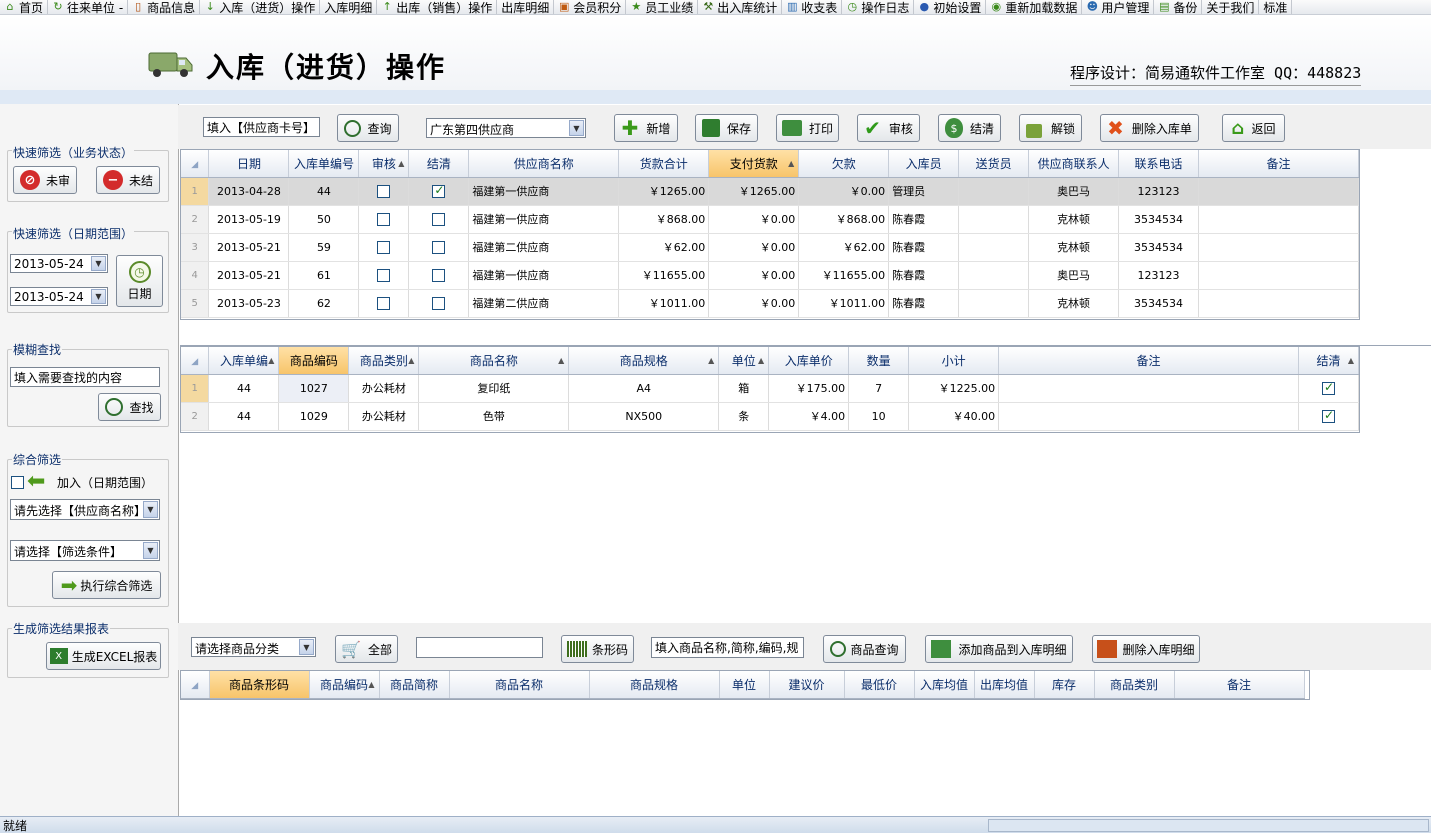  I want to click on product-query-button: 商品查询, so click(864, 649).